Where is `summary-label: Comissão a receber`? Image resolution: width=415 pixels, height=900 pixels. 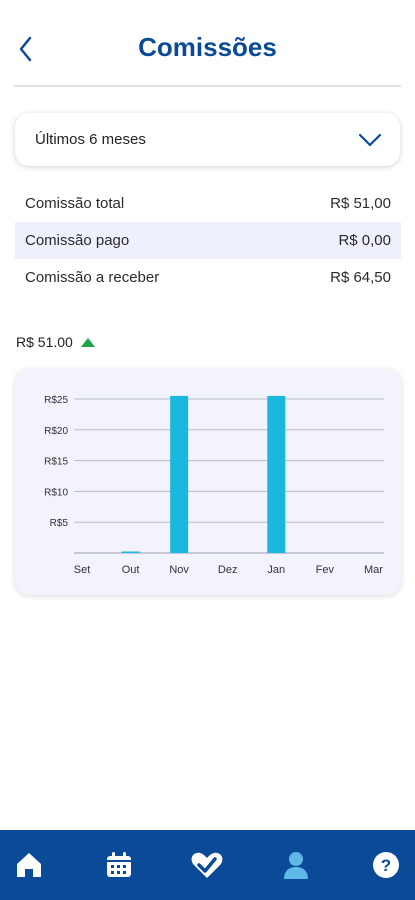
summary-label: Comissão a receber is located at coordinates (92, 277).